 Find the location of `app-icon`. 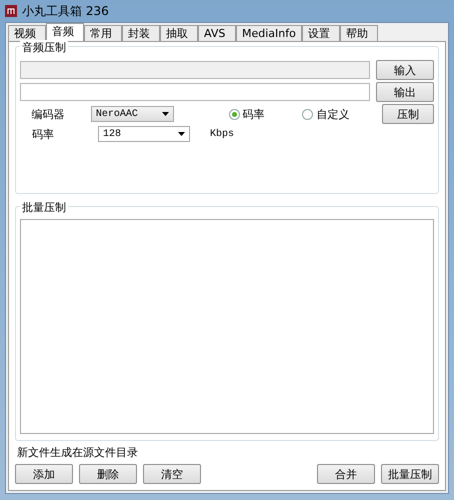

app-icon is located at coordinates (11, 11).